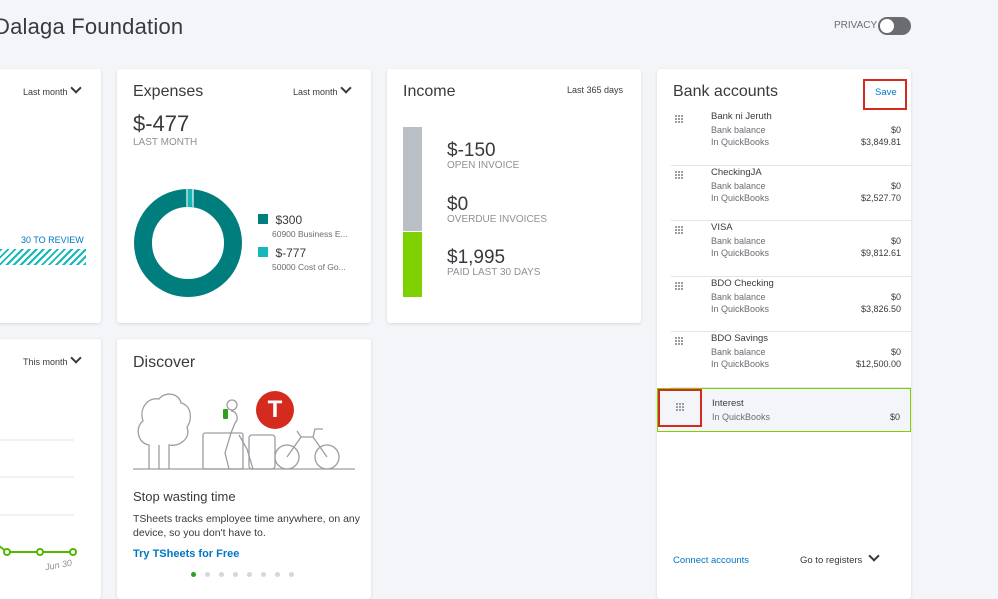 The height and width of the screenshot is (599, 998). I want to click on left-card-top: Last month 30 TO REVIEW, so click(50, 196).